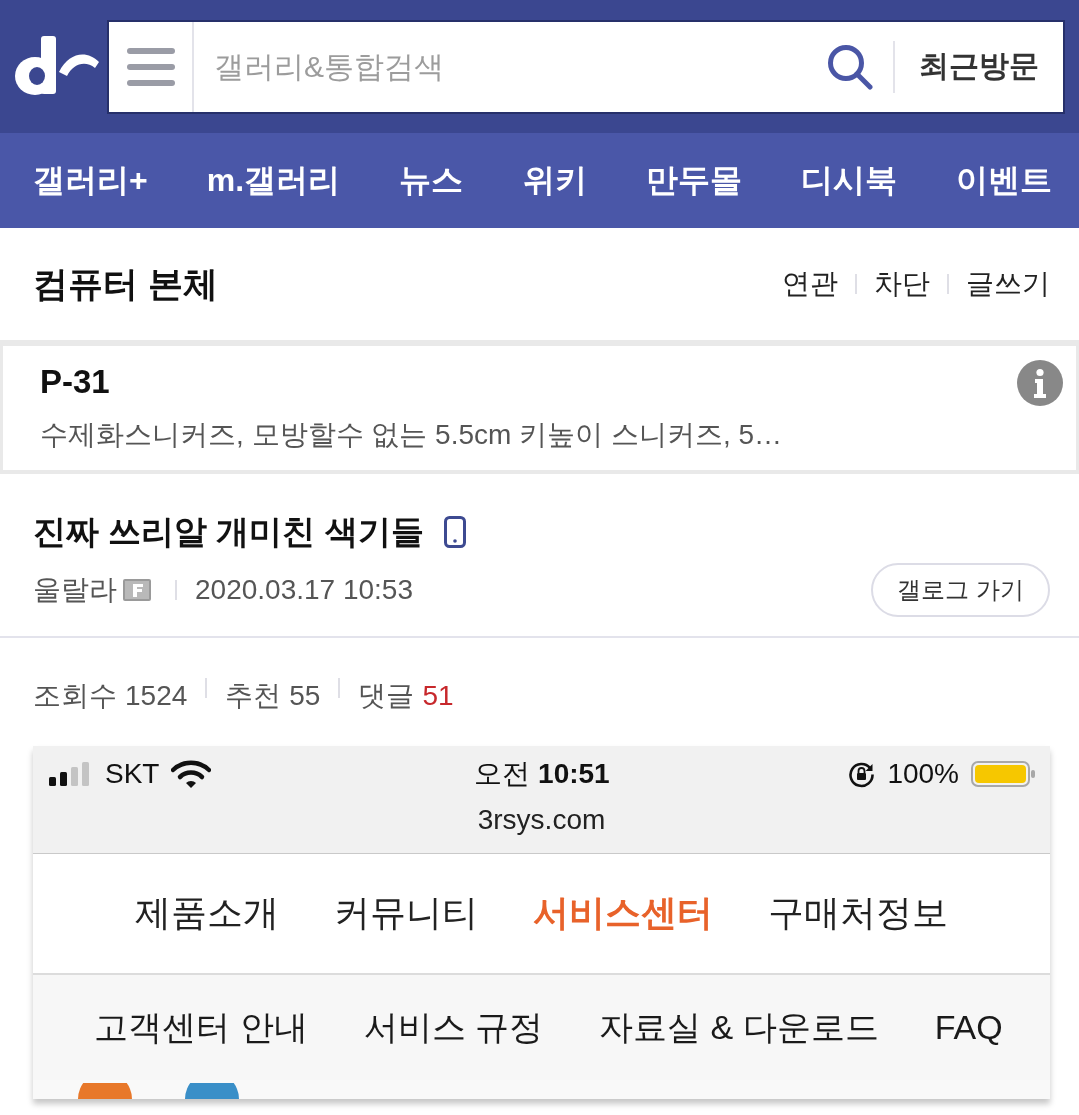 The width and height of the screenshot is (1079, 1115). I want to click on search-button, so click(850, 66).